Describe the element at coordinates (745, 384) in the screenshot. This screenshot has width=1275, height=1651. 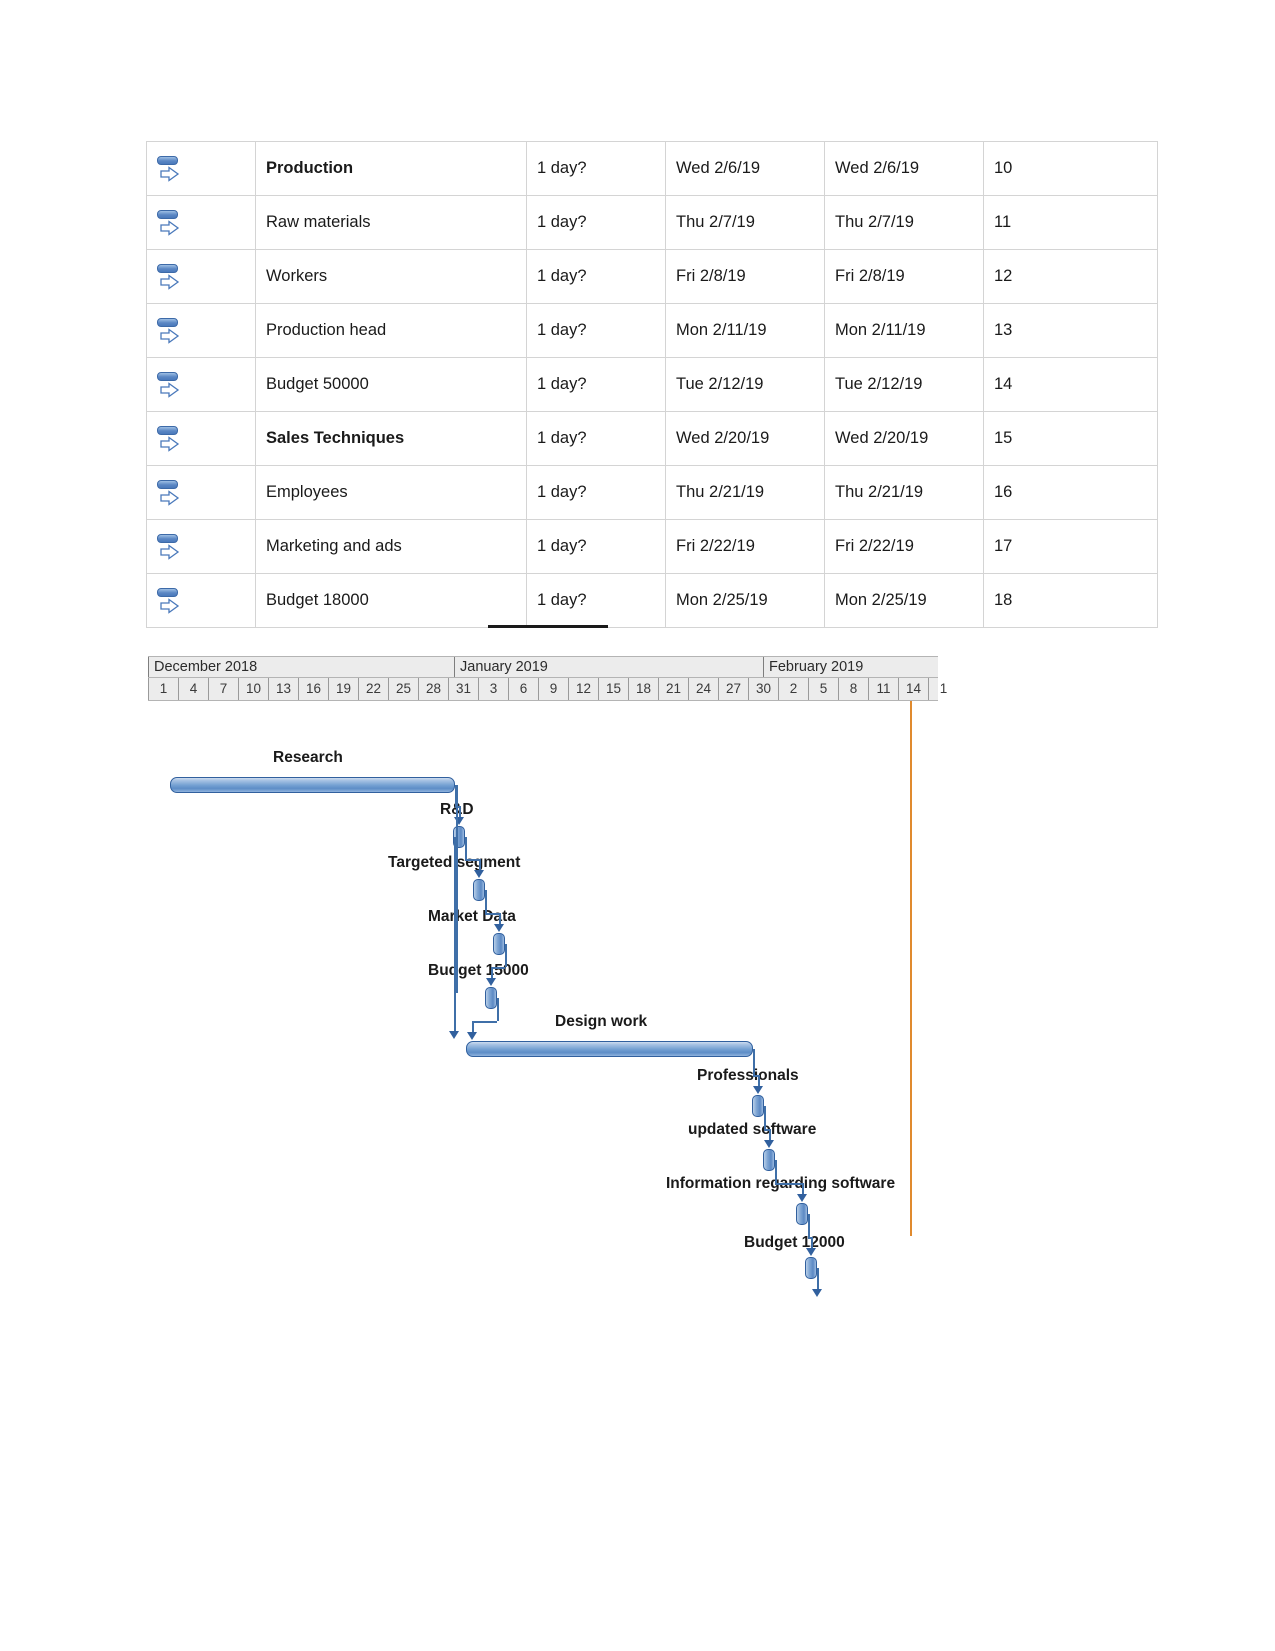
I see `start-date-cell: Tue 2/12/19` at that location.